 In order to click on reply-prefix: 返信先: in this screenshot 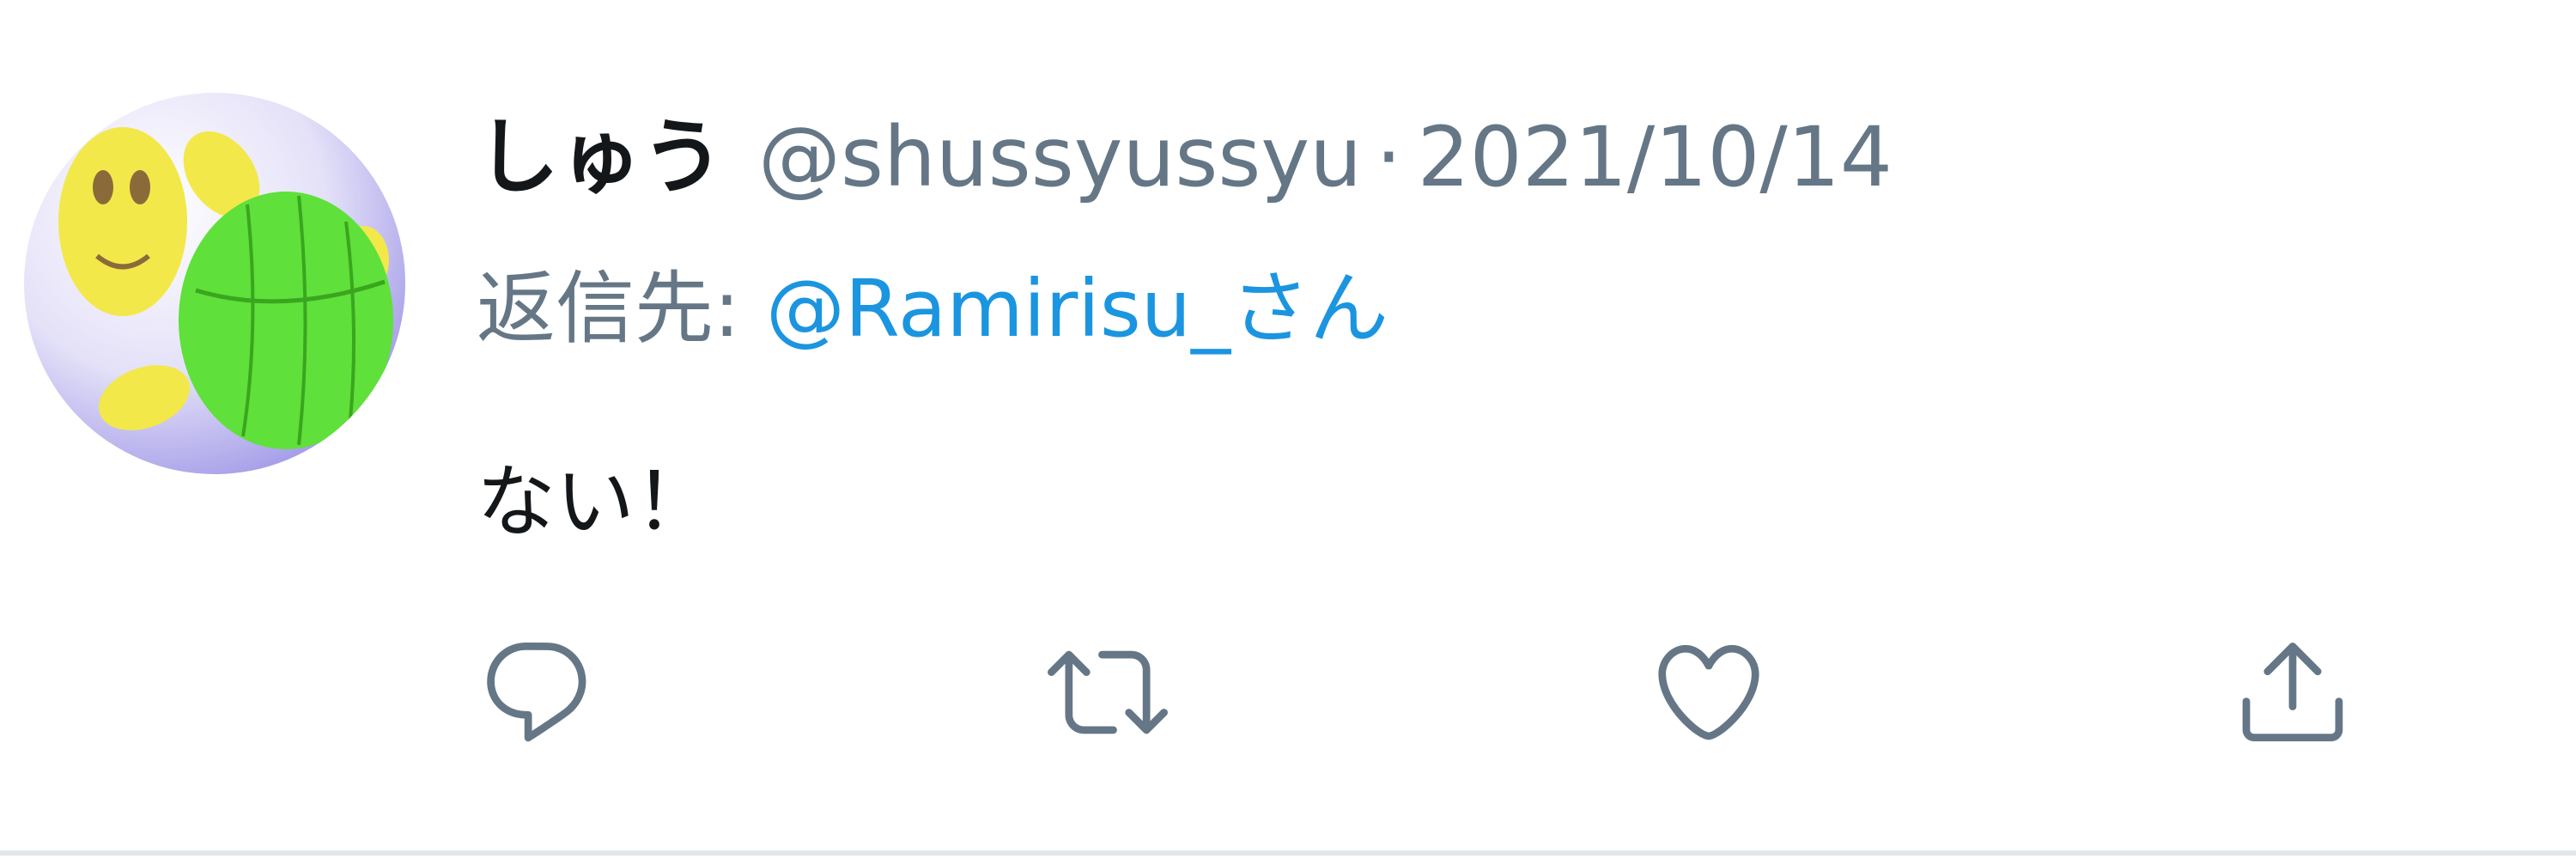, I will do `click(608, 309)`.